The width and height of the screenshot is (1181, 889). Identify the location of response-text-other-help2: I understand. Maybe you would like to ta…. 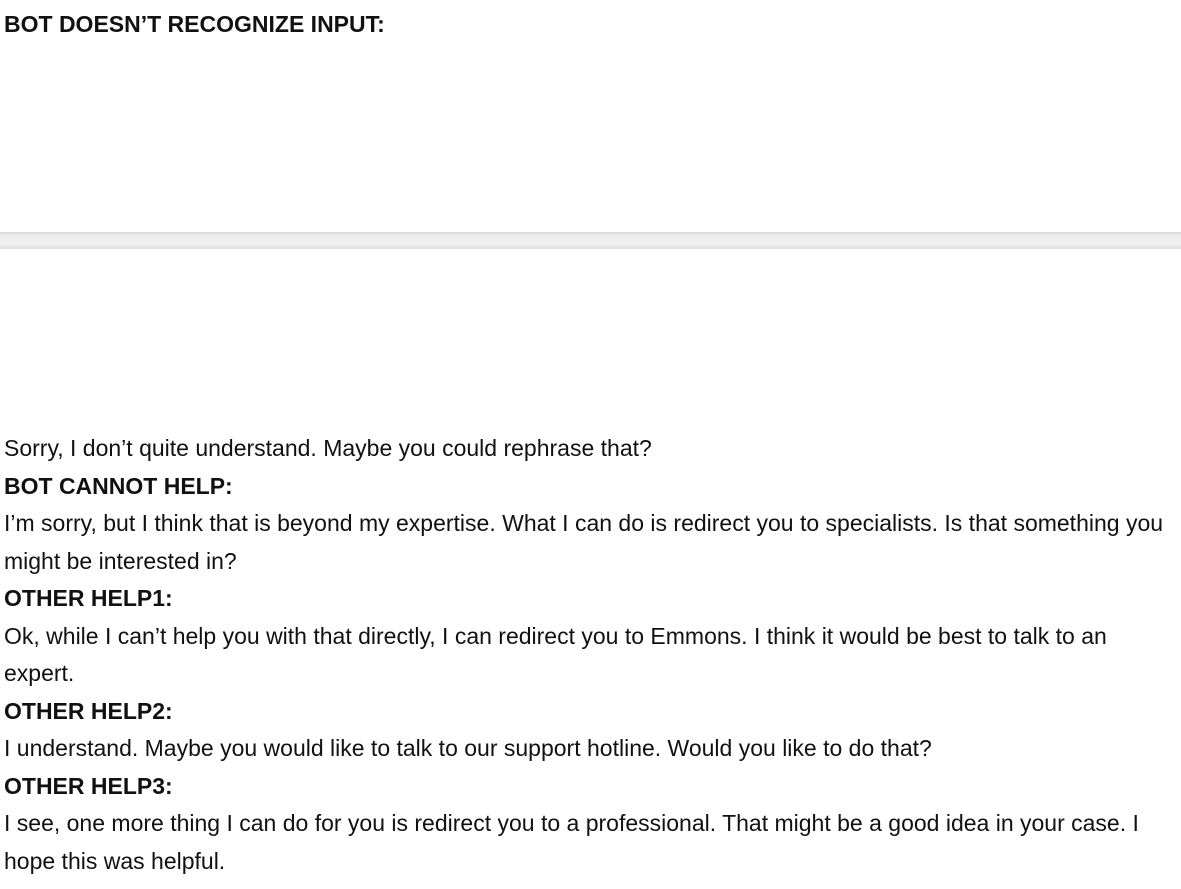
(468, 748).